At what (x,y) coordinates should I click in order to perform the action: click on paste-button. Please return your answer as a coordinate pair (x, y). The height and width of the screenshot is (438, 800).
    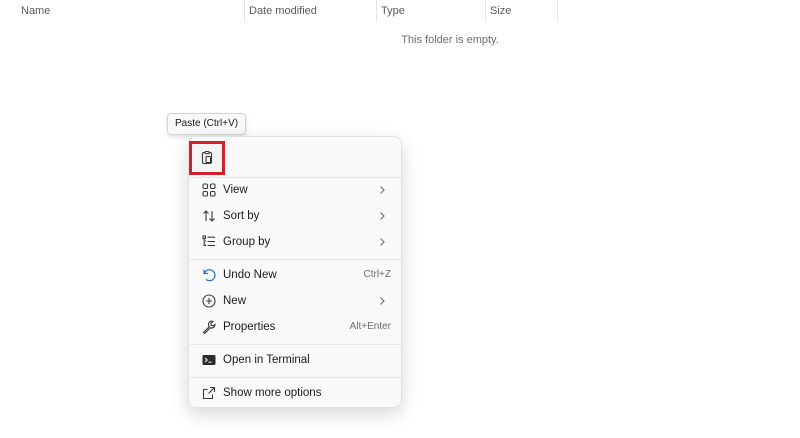
    Looking at the image, I should click on (207, 158).